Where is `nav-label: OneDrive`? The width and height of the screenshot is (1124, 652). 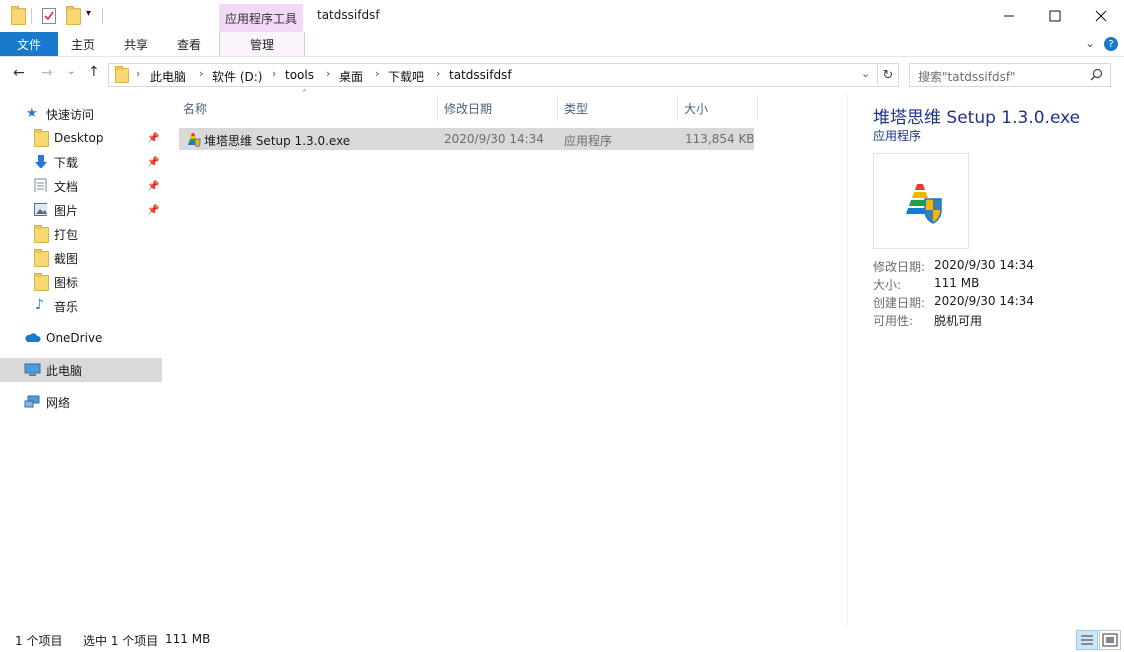 nav-label: OneDrive is located at coordinates (74, 338).